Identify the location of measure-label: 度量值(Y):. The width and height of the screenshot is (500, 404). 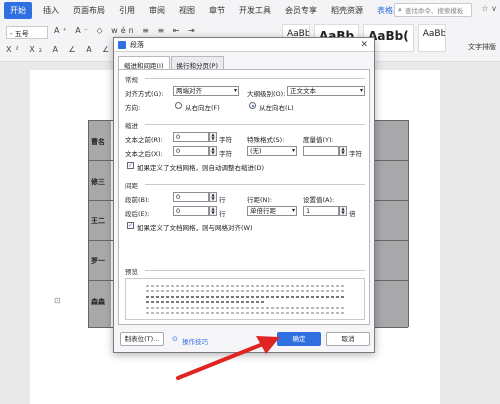
(318, 140).